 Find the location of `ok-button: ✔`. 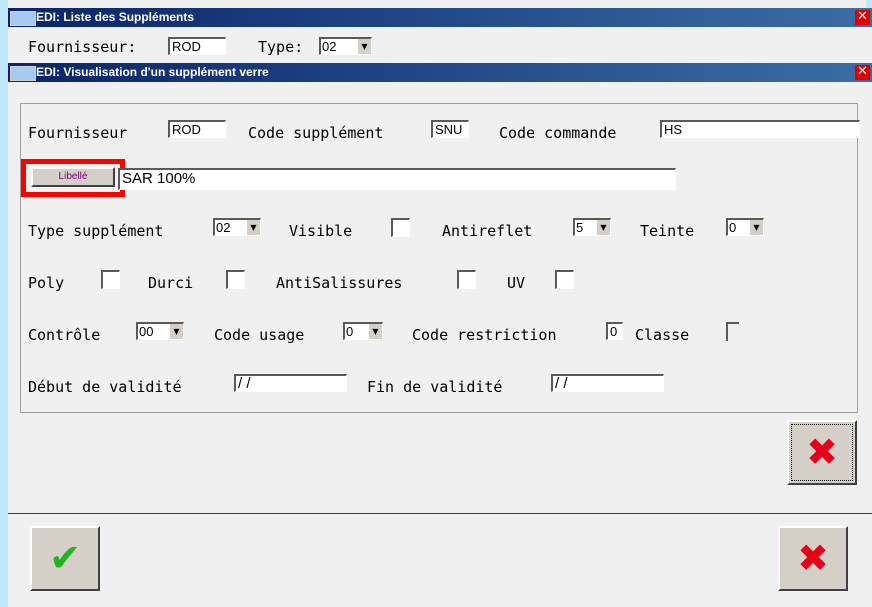

ok-button: ✔ is located at coordinates (65, 558).